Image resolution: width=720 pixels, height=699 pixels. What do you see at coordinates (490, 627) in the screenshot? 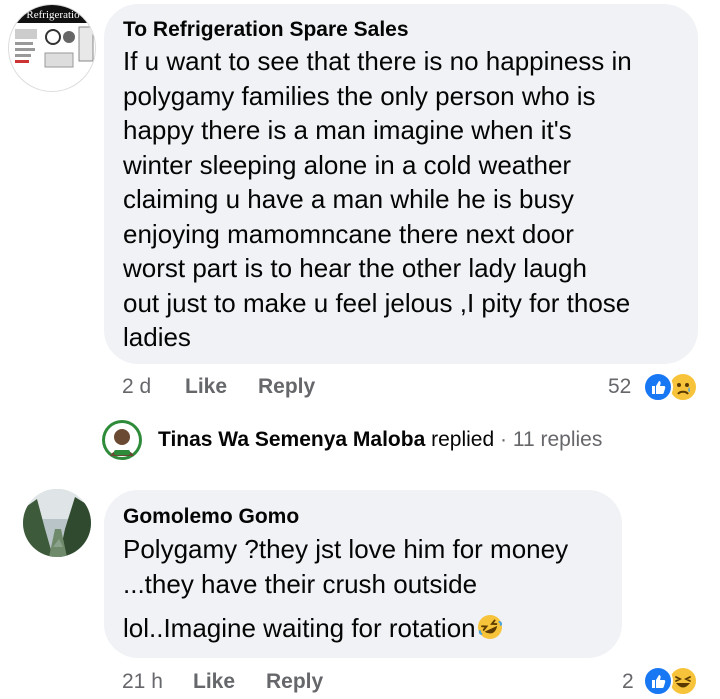
I see `rolling-on-floor-laughing-icon` at bounding box center [490, 627].